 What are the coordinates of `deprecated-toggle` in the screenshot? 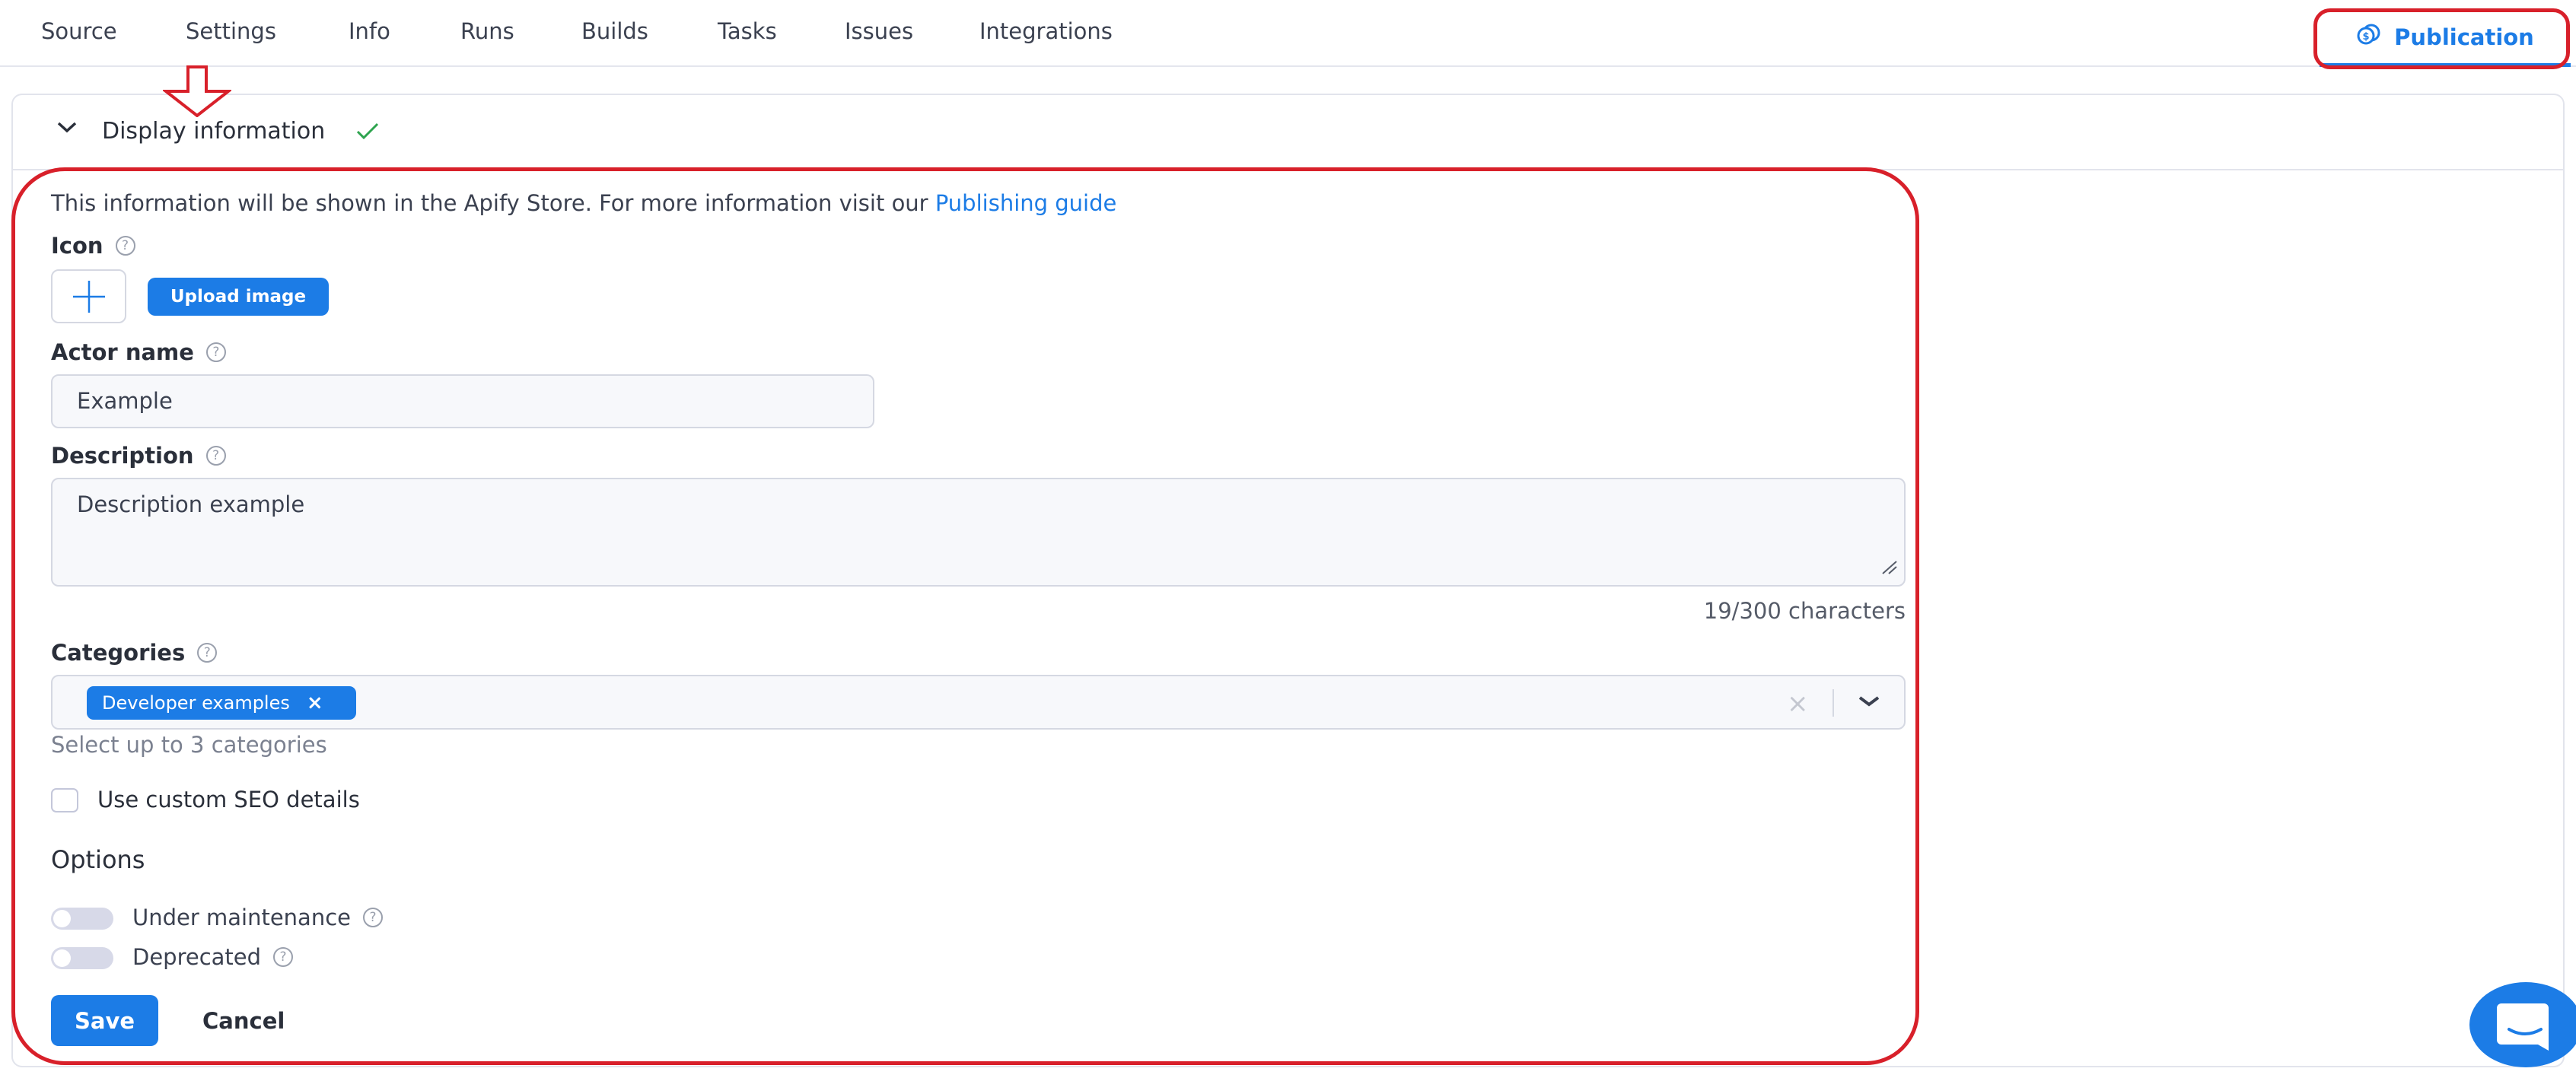 It's located at (82, 958).